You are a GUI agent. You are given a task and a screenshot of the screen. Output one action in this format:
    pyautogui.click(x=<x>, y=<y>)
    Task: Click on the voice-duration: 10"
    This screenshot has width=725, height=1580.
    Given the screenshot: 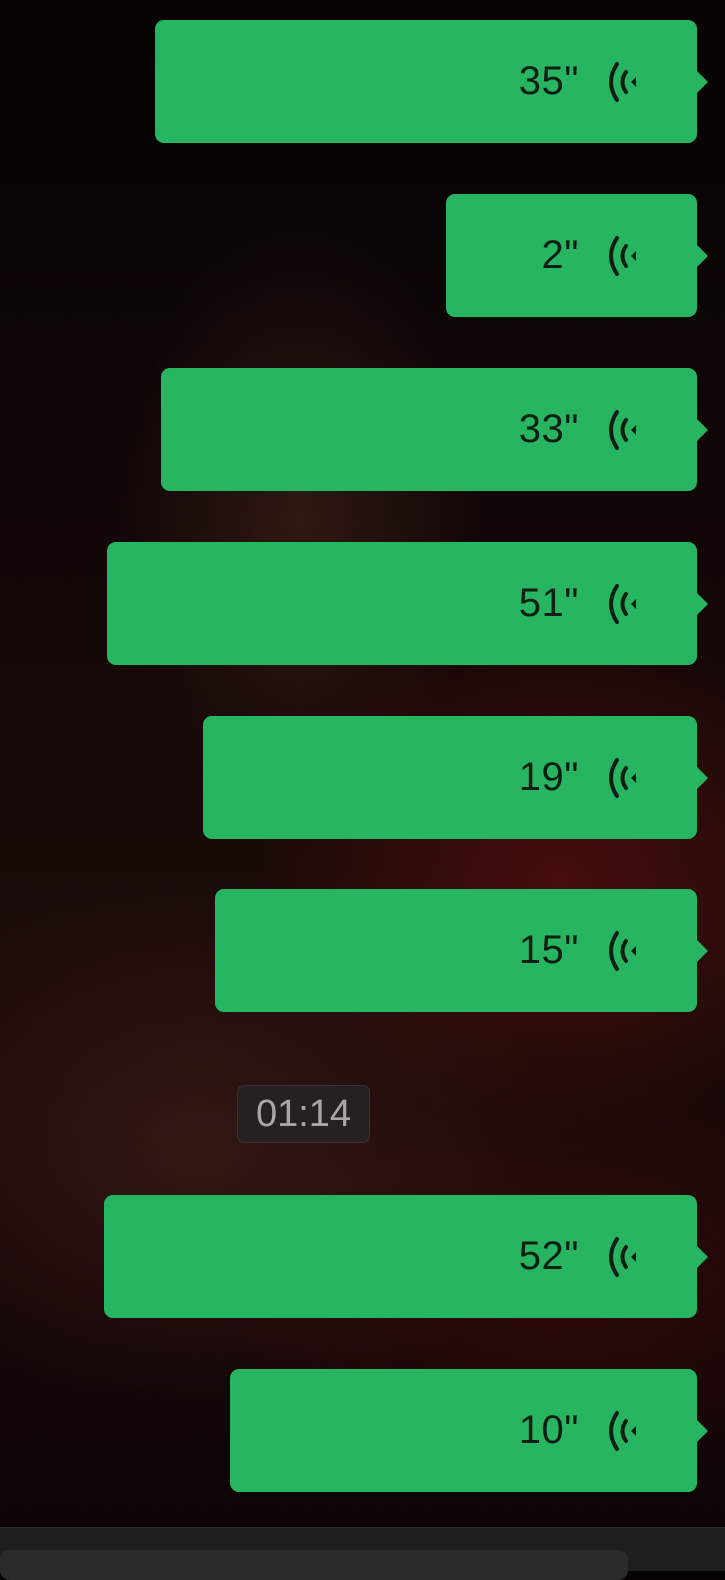 What is the action you would take?
    pyautogui.click(x=548, y=1430)
    